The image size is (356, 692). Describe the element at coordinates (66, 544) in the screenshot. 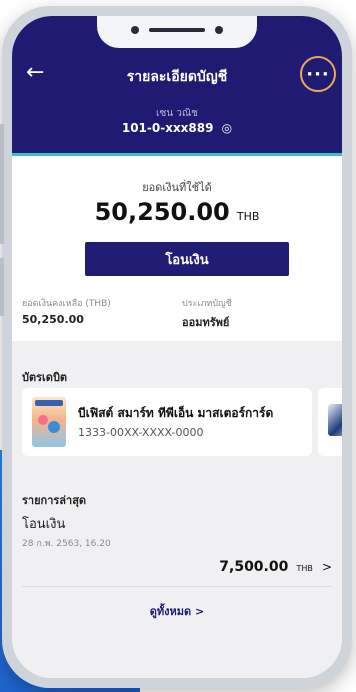

I see `transaction-date: 28 ก.พ. 2563, 16.20` at that location.